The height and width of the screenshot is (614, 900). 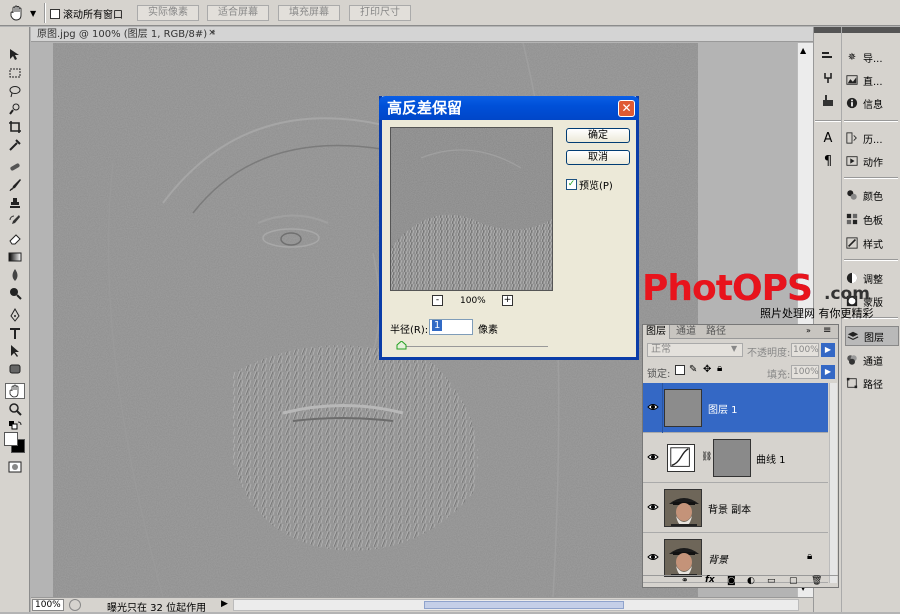 I want to click on scroll-up-icon: ▲, so click(x=803, y=50).